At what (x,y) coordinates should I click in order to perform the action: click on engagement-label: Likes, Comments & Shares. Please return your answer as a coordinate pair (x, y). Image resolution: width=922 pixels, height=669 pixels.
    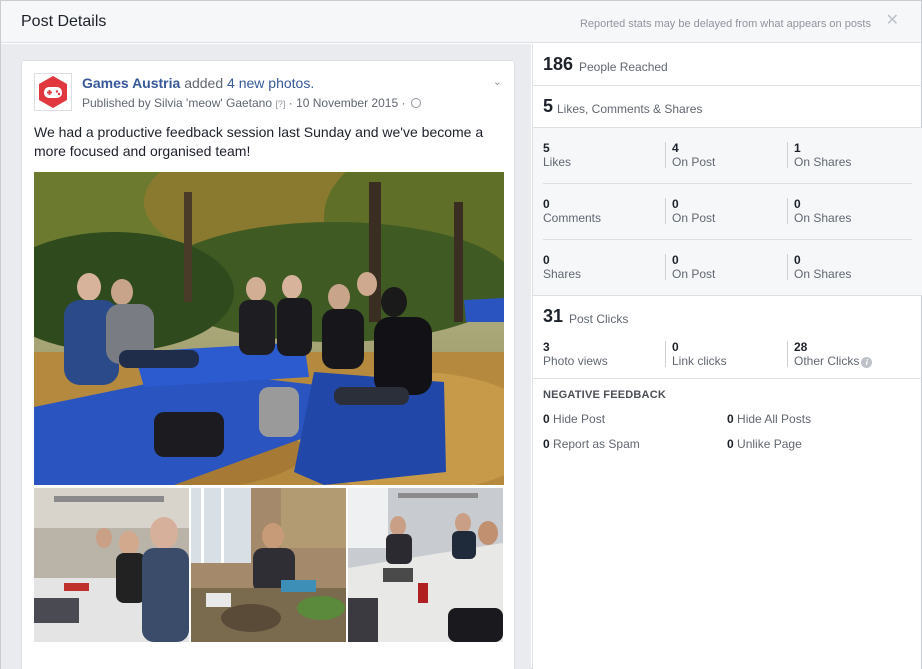
    Looking at the image, I should click on (630, 109).